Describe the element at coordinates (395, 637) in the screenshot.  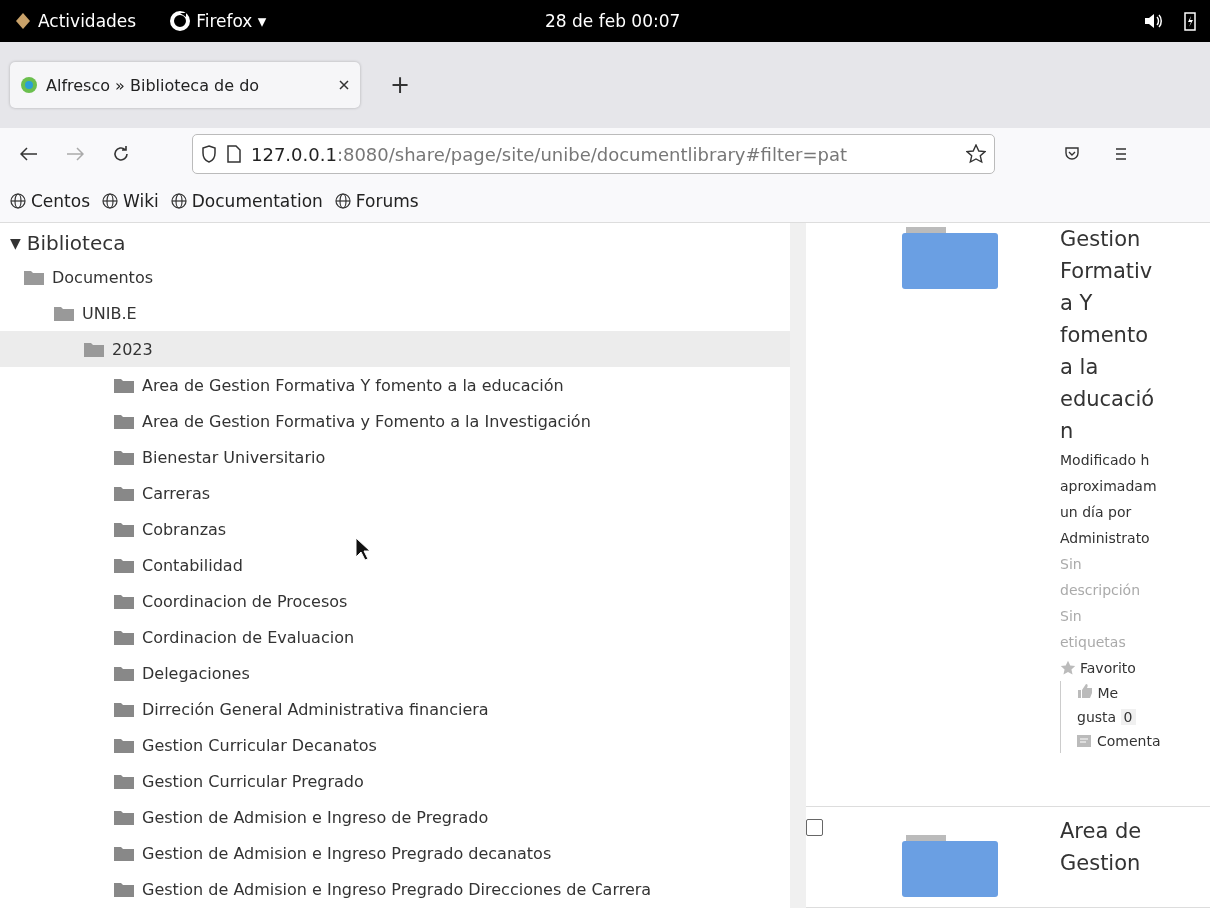
I see `tree-item: Cordinacion de Evaluacion` at that location.